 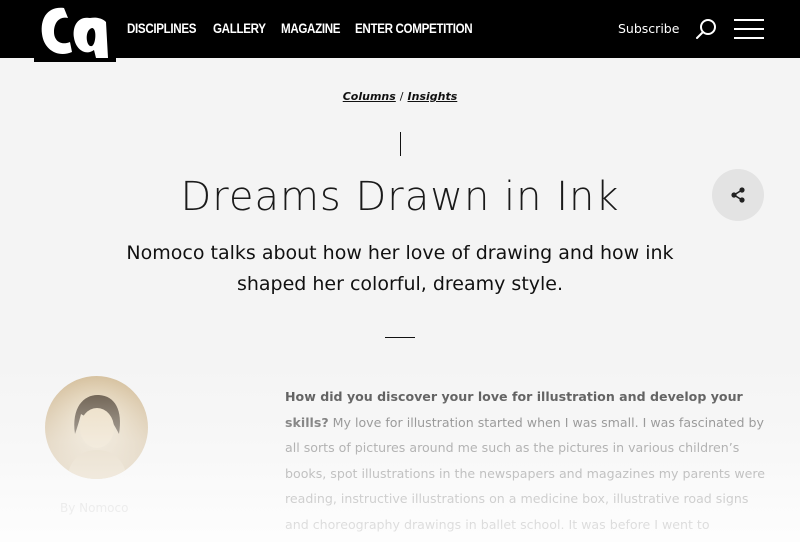 What do you see at coordinates (94, 508) in the screenshot?
I see `author-byline: By Nomoco` at bounding box center [94, 508].